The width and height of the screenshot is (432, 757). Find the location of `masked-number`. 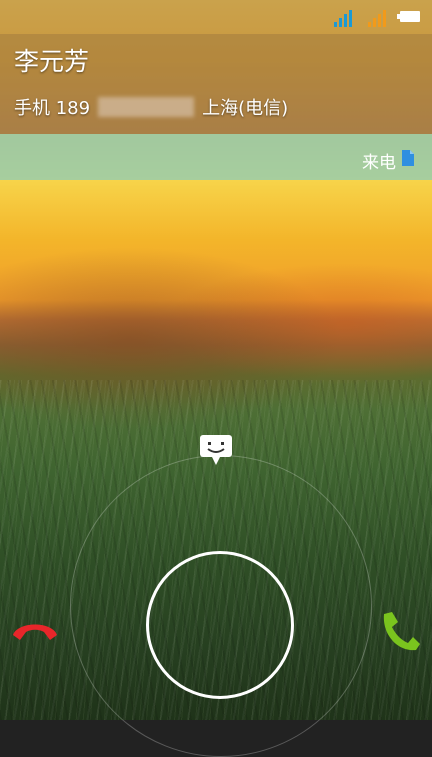

masked-number is located at coordinates (146, 107).